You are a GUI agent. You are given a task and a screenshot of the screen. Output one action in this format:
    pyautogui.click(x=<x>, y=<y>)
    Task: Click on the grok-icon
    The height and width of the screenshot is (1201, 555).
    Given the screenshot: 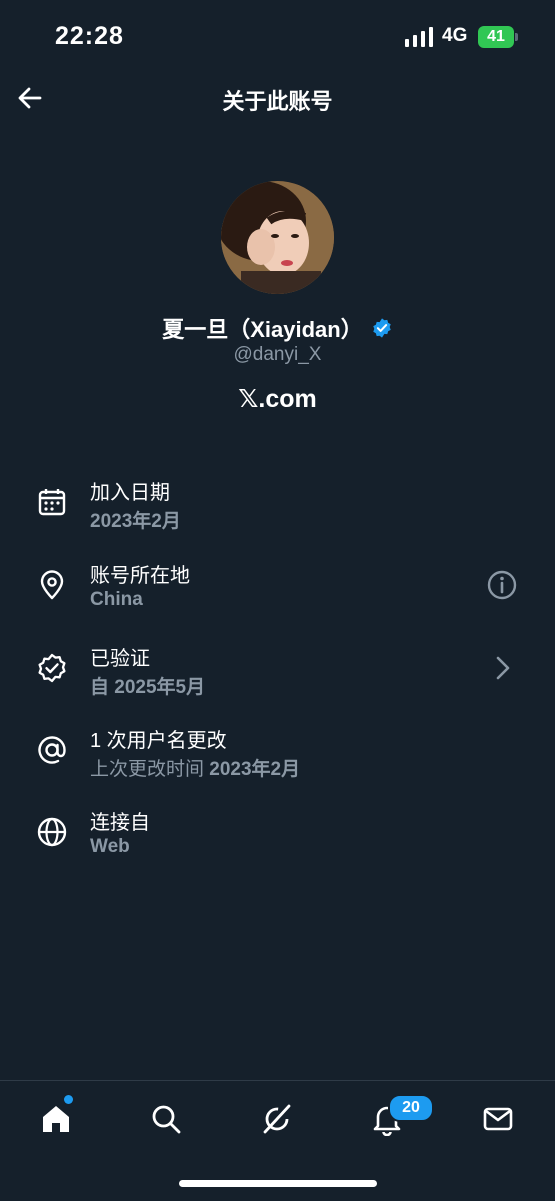 What is the action you would take?
    pyautogui.click(x=277, y=1119)
    